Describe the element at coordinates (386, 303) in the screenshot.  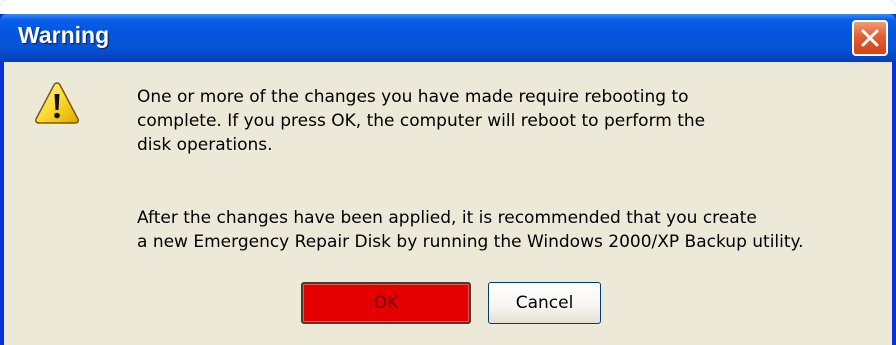
I see `ok-button: OK` at that location.